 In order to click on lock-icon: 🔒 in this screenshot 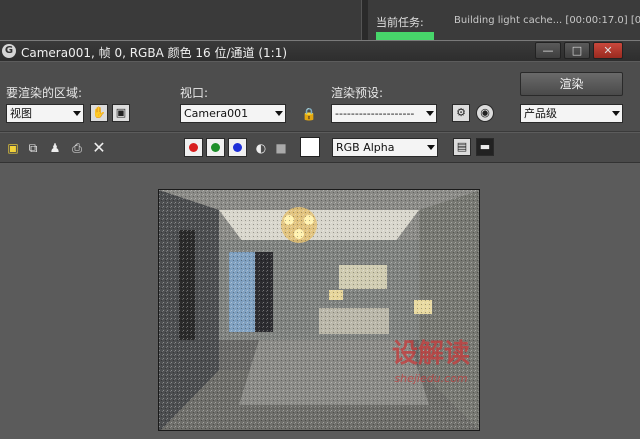, I will do `click(309, 114)`.